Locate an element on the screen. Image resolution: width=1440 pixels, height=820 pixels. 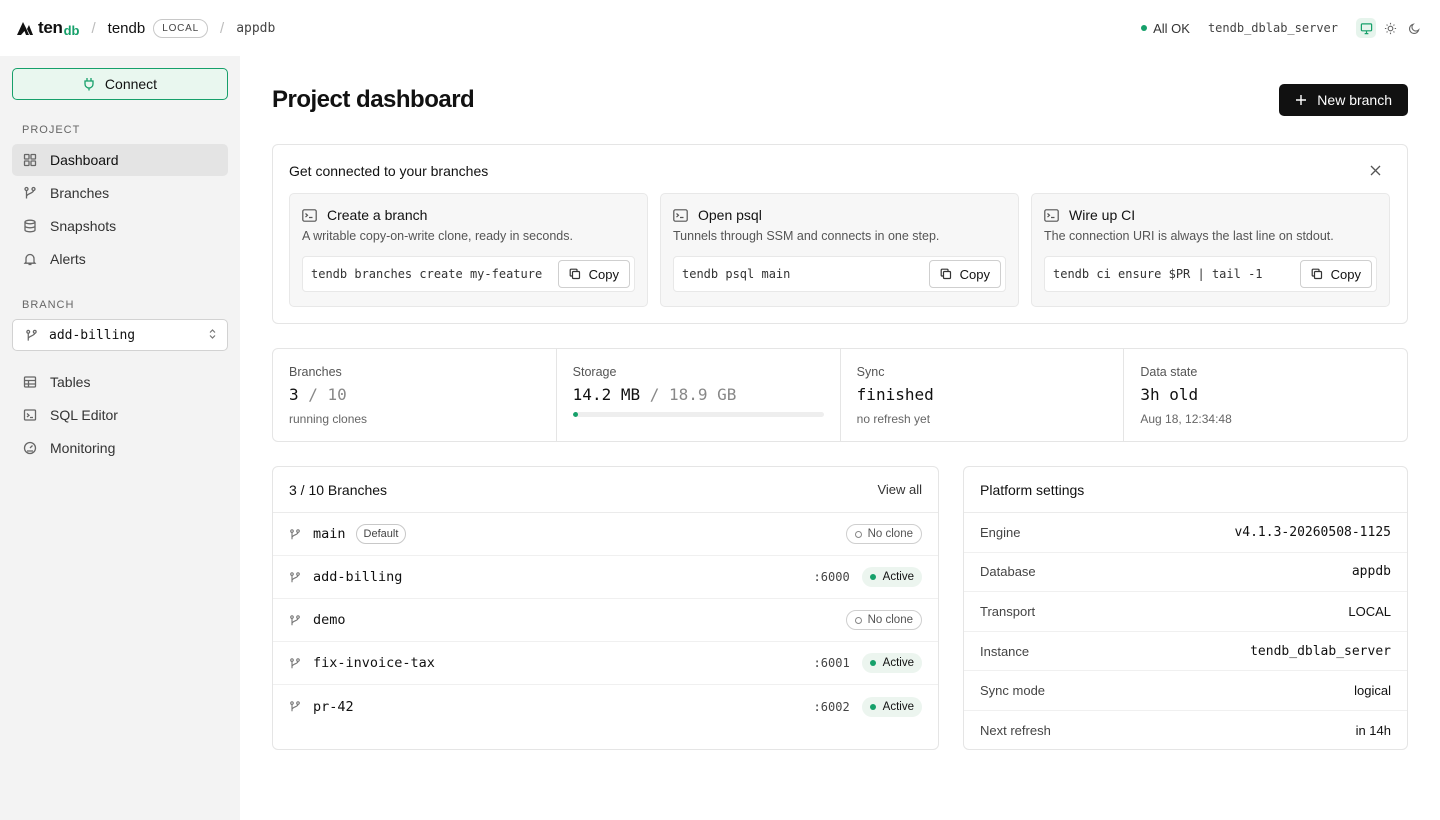
stat-label: Storage is located at coordinates (594, 372).